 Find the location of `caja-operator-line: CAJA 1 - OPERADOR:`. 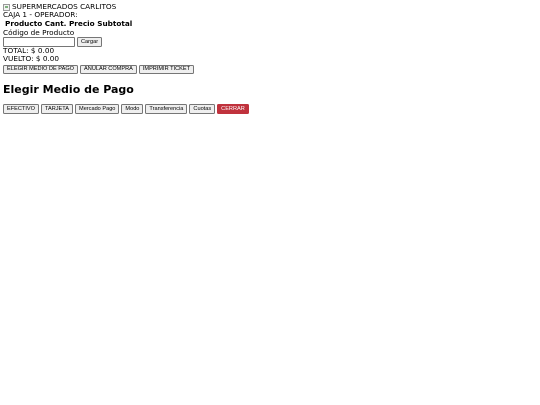

caja-operator-line: CAJA 1 - OPERADOR: is located at coordinates (40, 15).